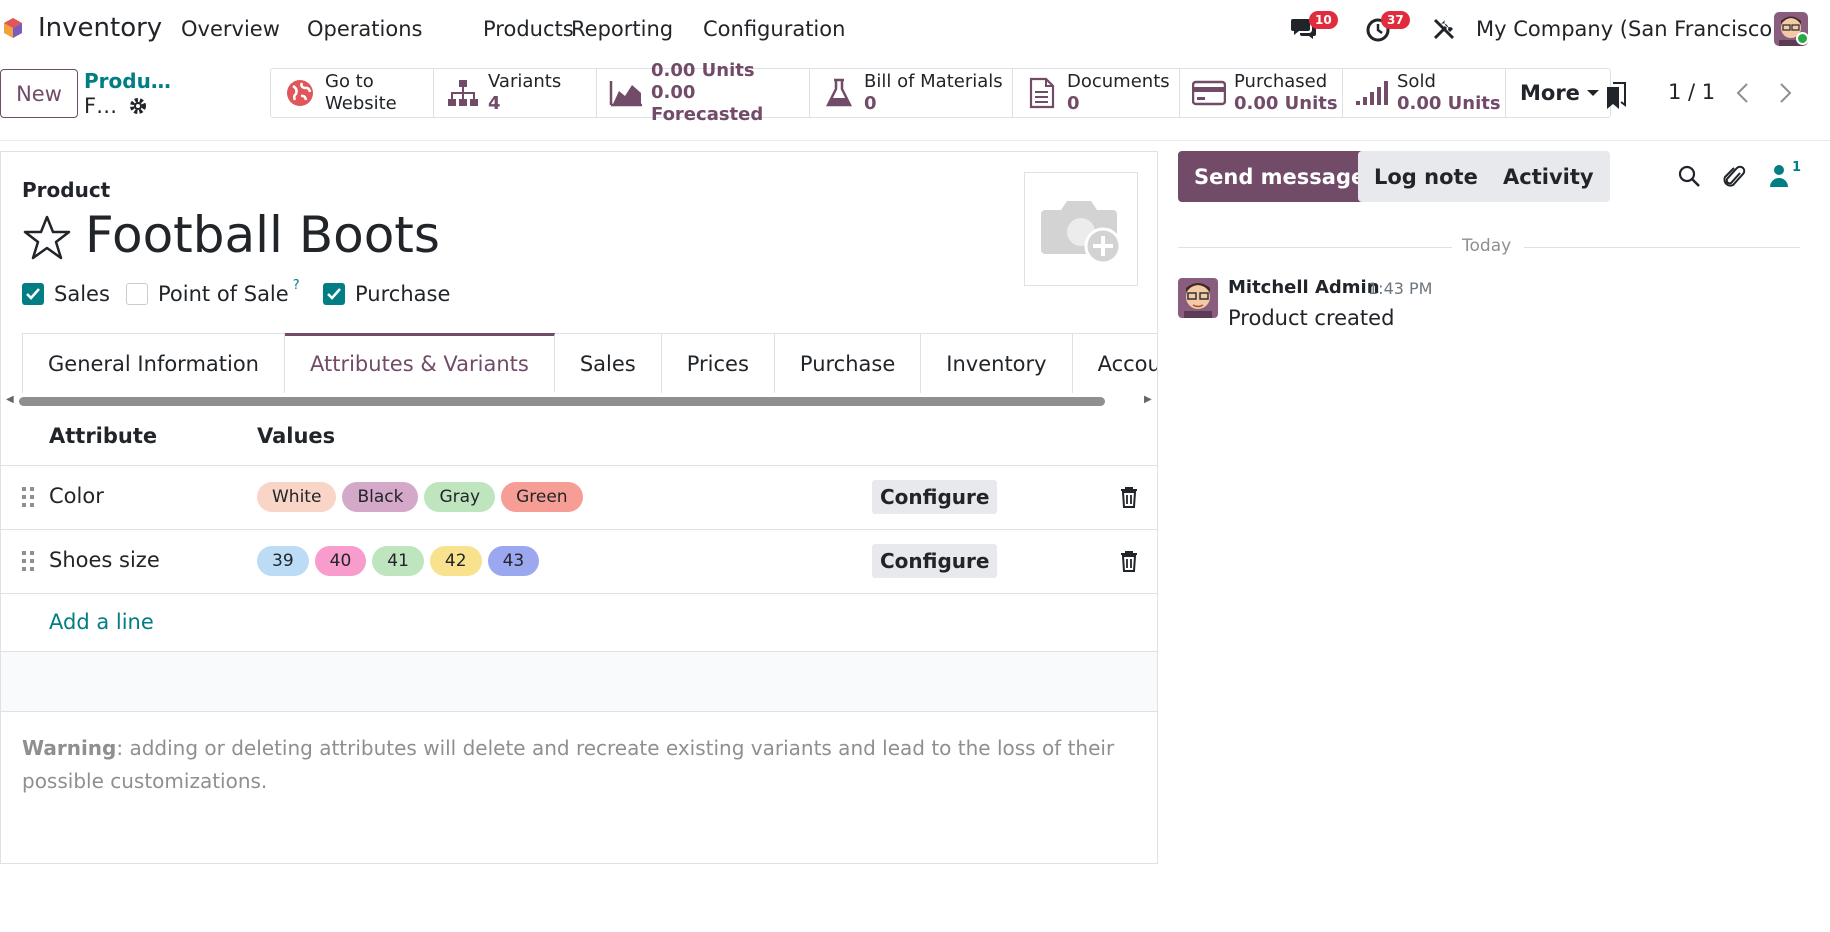 This screenshot has width=1830, height=932. What do you see at coordinates (352, 93) in the screenshot?
I see `go-to-website-button: Go to Website` at bounding box center [352, 93].